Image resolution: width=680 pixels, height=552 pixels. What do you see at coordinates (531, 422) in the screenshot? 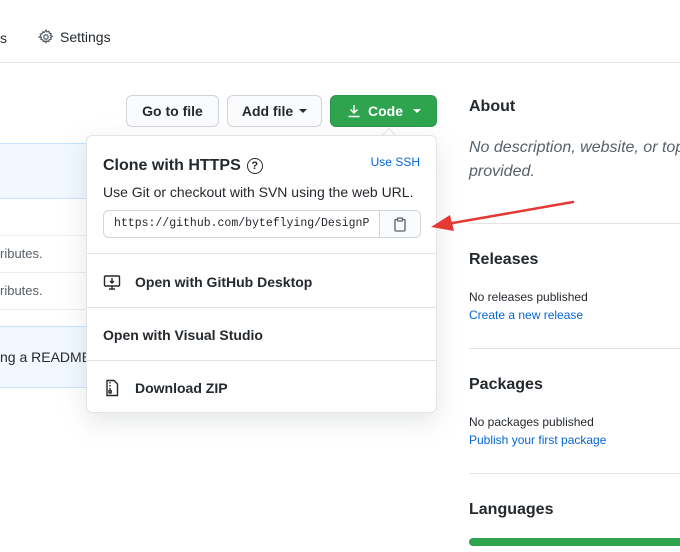
I see `packages-status: No packages published` at bounding box center [531, 422].